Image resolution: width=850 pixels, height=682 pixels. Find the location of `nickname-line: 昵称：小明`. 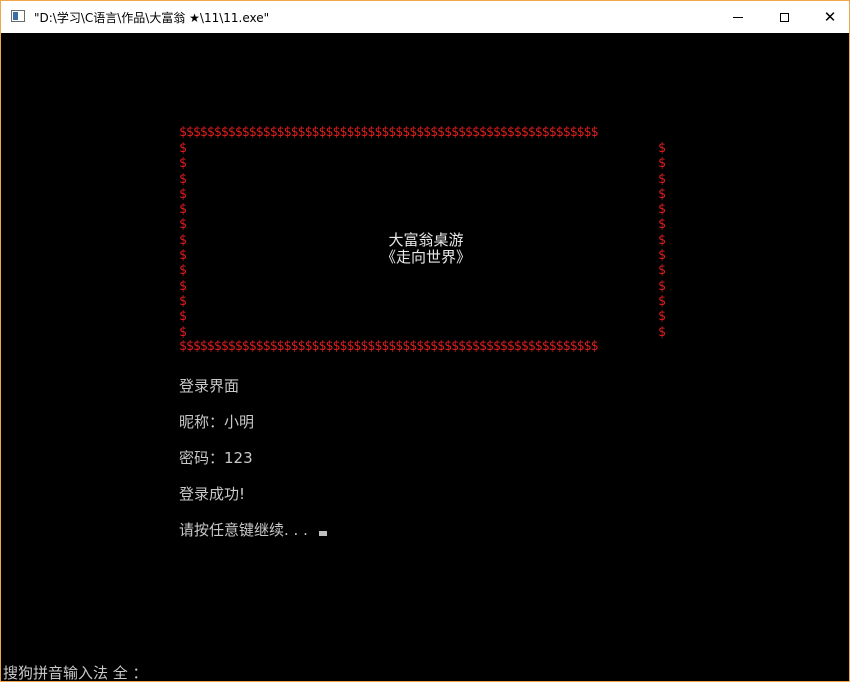

nickname-line: 昵称：小明 is located at coordinates (217, 422).